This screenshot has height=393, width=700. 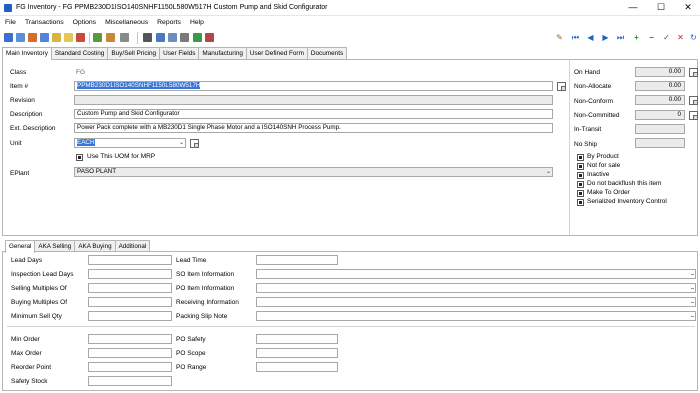 I want to click on menu-miscellaneous: Miscellaneous, so click(x=126, y=22).